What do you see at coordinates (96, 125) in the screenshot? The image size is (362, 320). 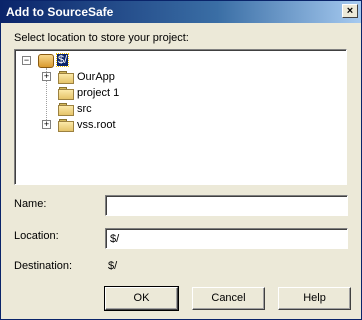 I see `tree-item-label: vss.root` at bounding box center [96, 125].